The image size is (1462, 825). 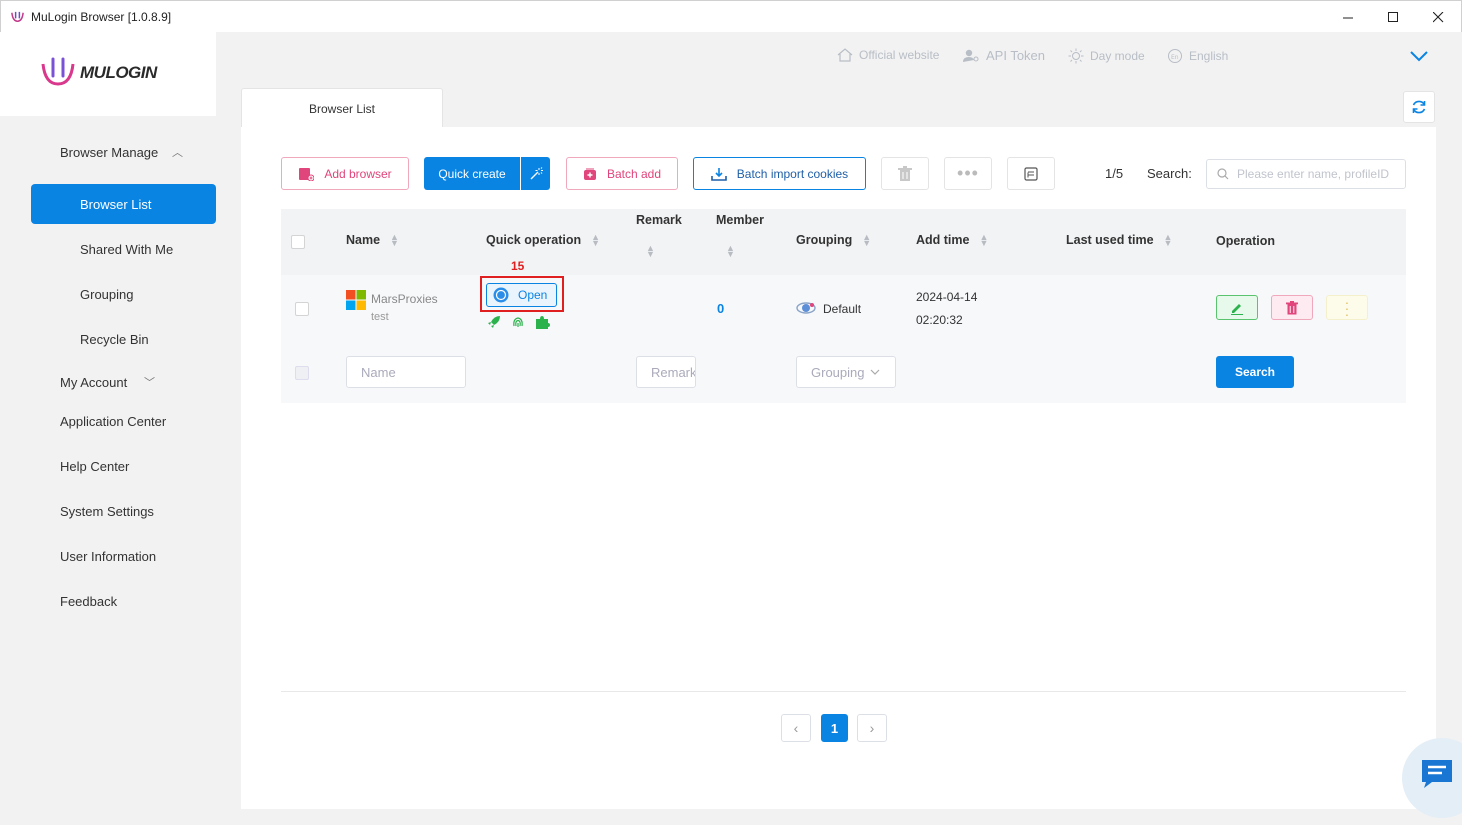 I want to click on link-label: Official website, so click(x=899, y=55).